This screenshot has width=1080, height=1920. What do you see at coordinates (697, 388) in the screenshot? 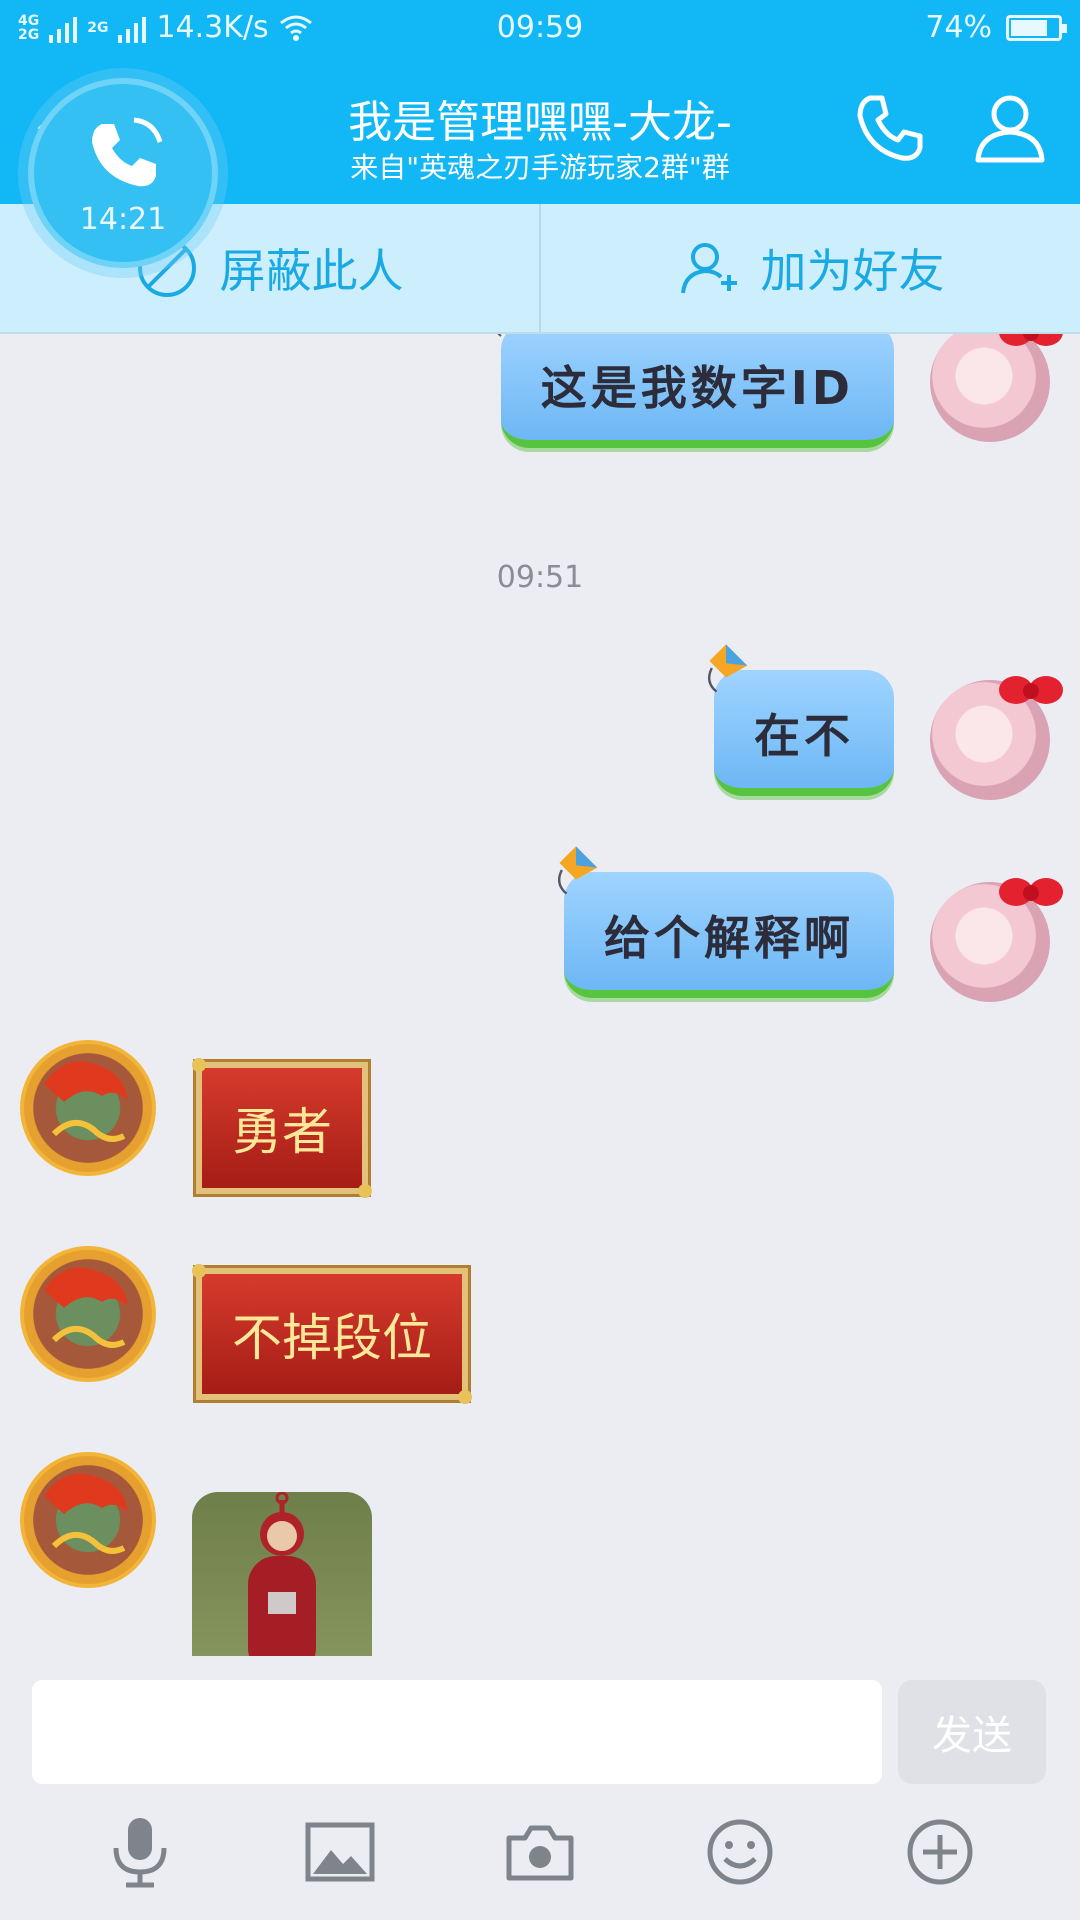
I see `message-text: 这是我数字ID` at bounding box center [697, 388].